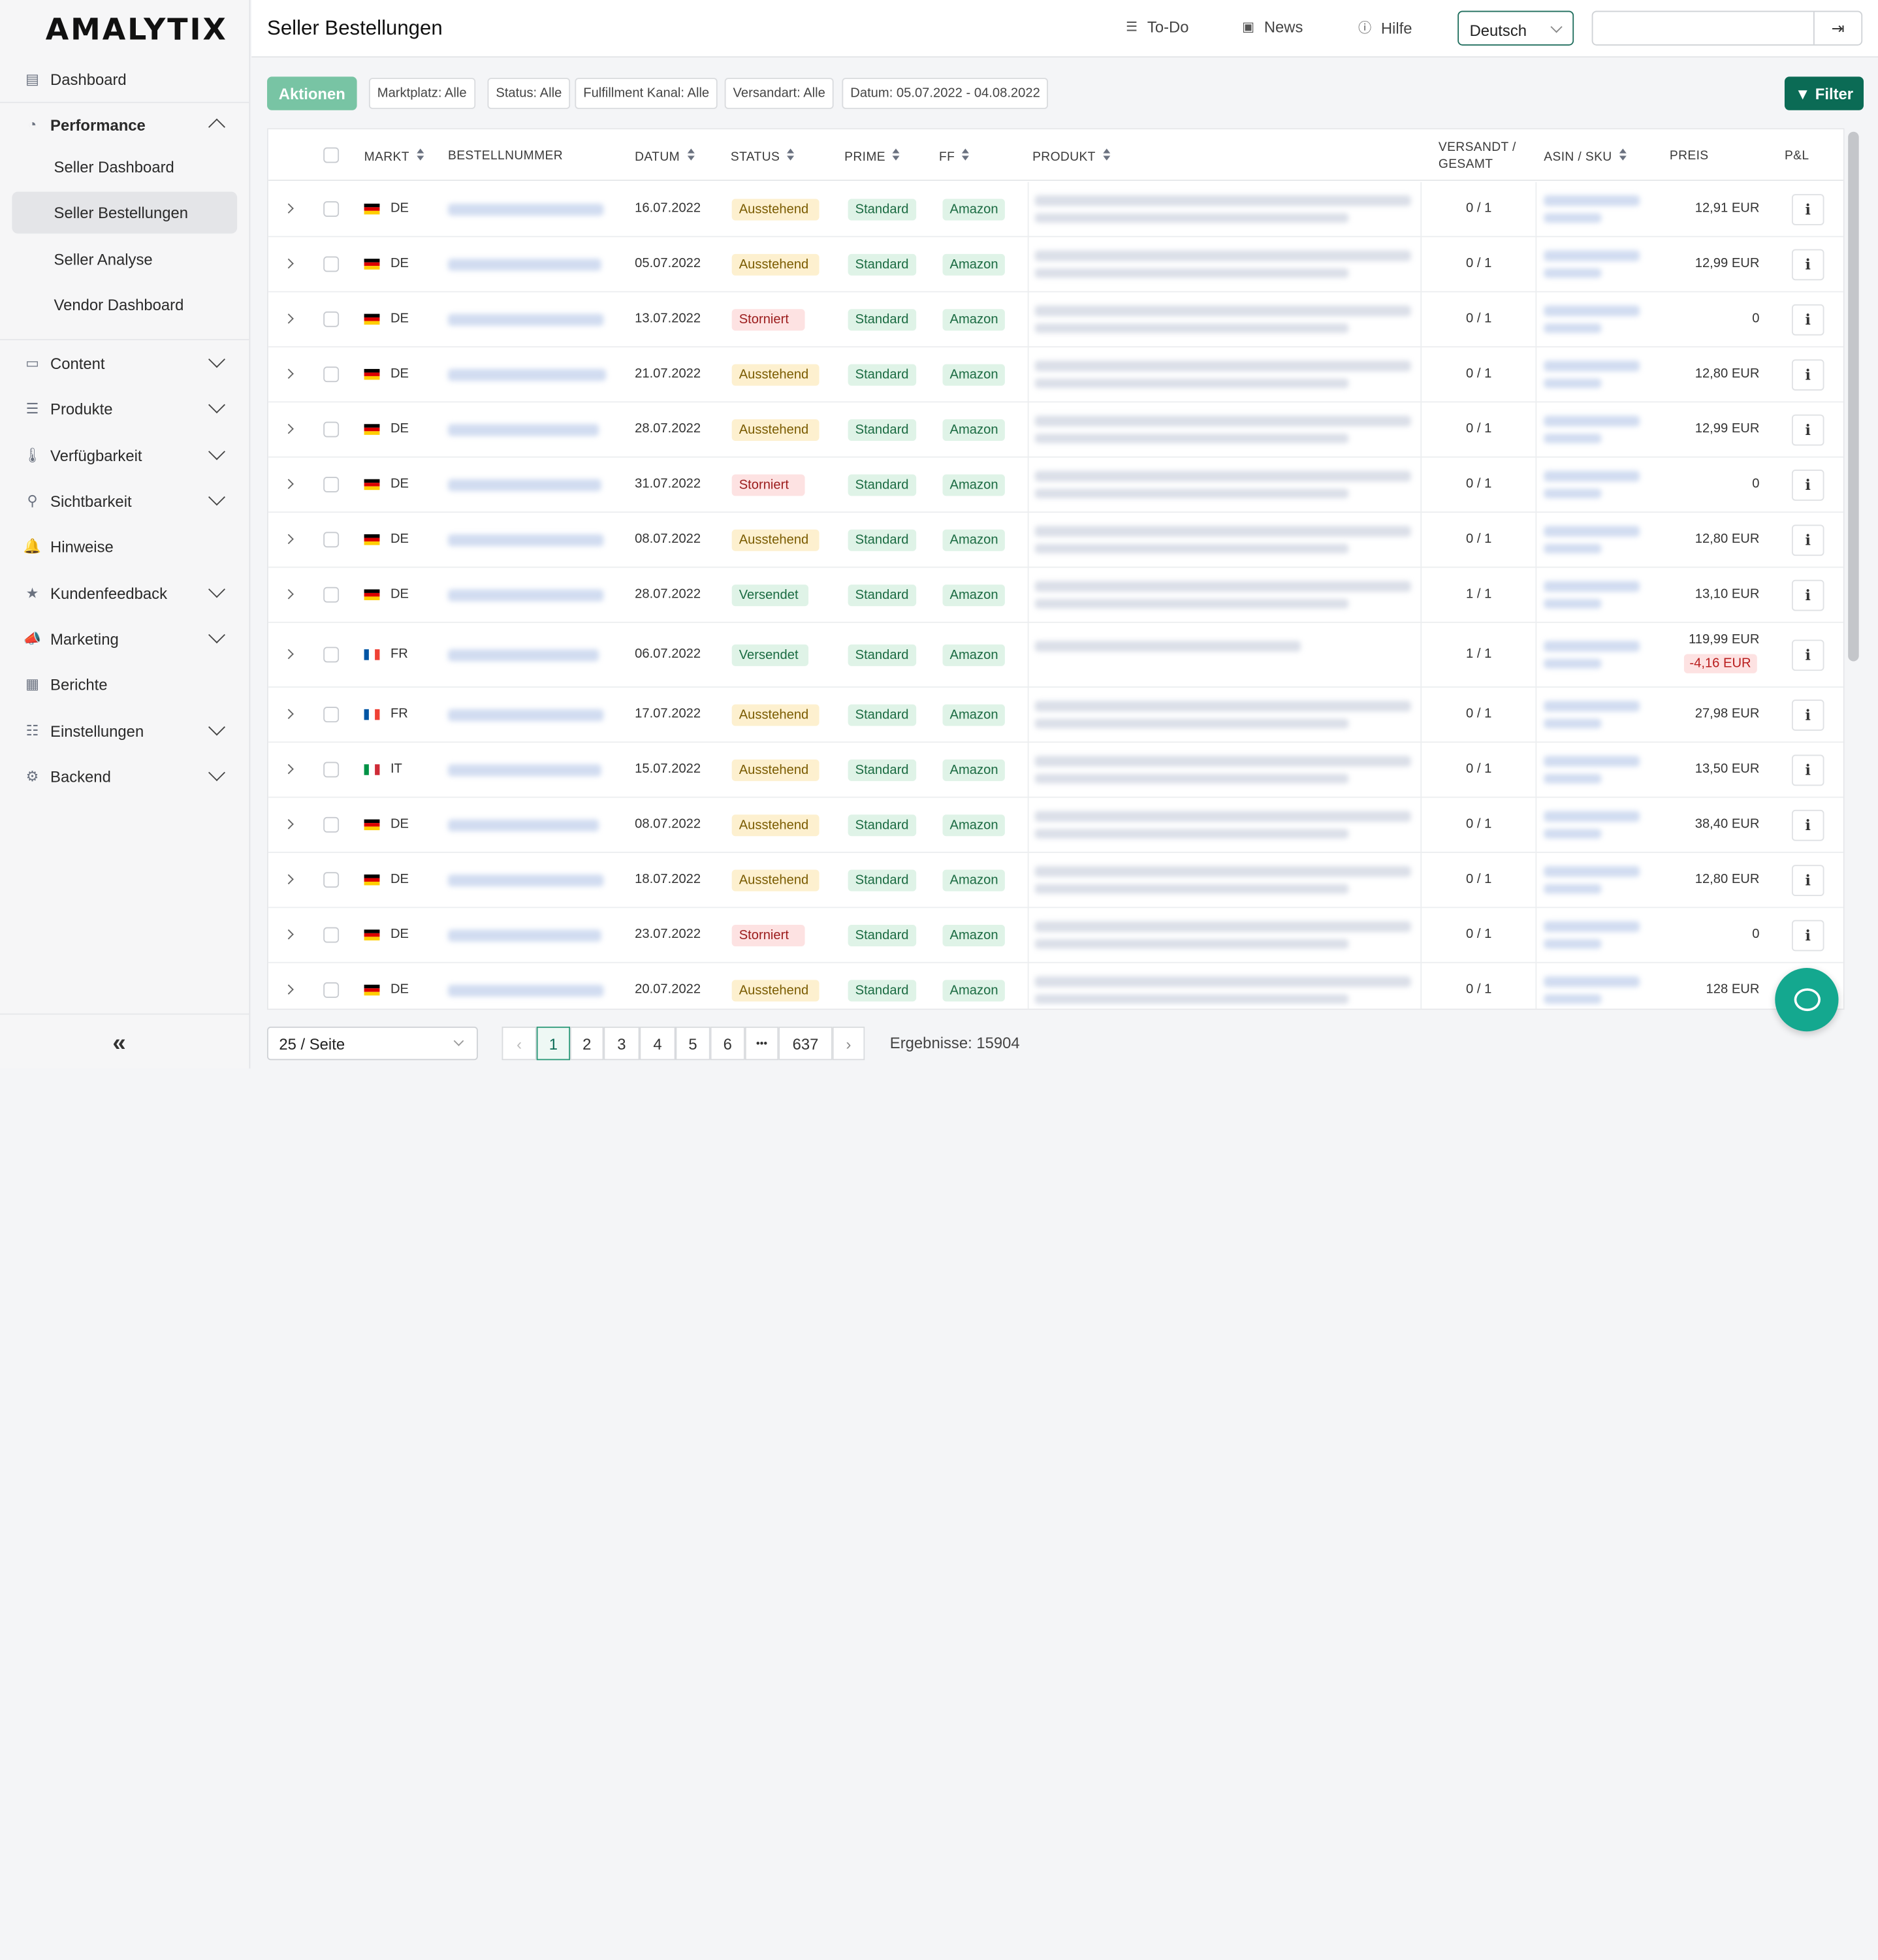 Image resolution: width=1878 pixels, height=1960 pixels. I want to click on col-markt: MARKT, so click(395, 156).